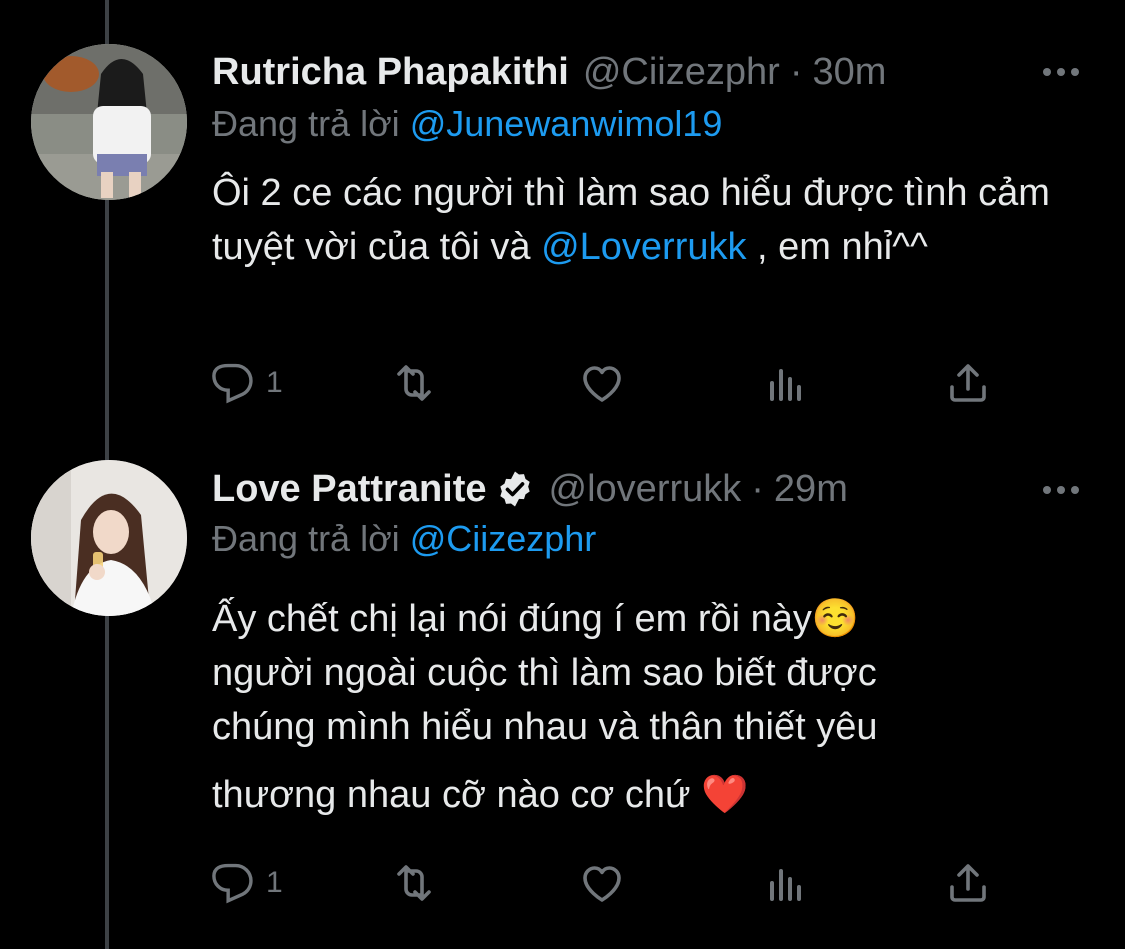 Image resolution: width=1125 pixels, height=949 pixels. What do you see at coordinates (404, 539) in the screenshot?
I see `replying-to: Đang trả lời @Ciizezphr` at bounding box center [404, 539].